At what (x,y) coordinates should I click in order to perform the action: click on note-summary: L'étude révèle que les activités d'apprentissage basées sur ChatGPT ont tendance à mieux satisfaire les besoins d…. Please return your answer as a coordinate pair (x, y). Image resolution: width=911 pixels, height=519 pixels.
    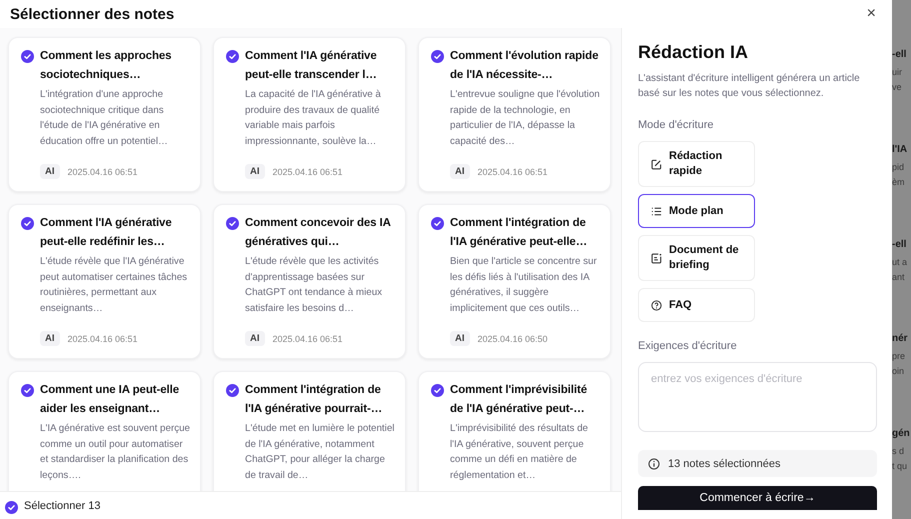
    Looking at the image, I should click on (314, 285).